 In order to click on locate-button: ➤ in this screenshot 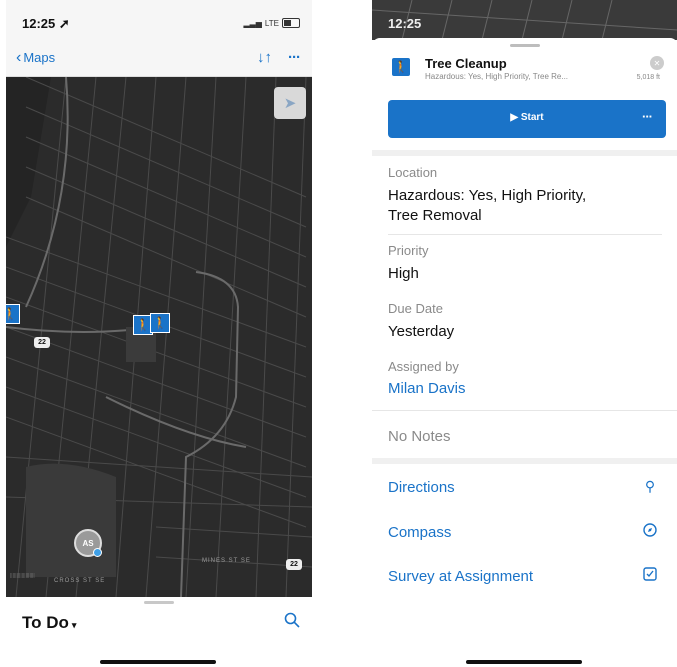, I will do `click(290, 103)`.